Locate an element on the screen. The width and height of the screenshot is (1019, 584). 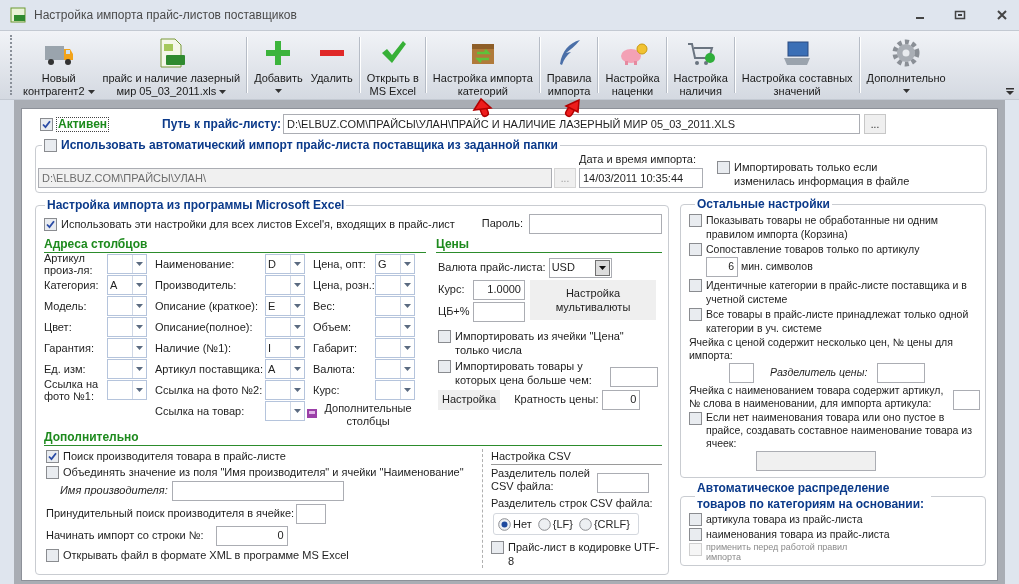
date-field: 14/03/2011 10:35:44 is located at coordinates (641, 178).